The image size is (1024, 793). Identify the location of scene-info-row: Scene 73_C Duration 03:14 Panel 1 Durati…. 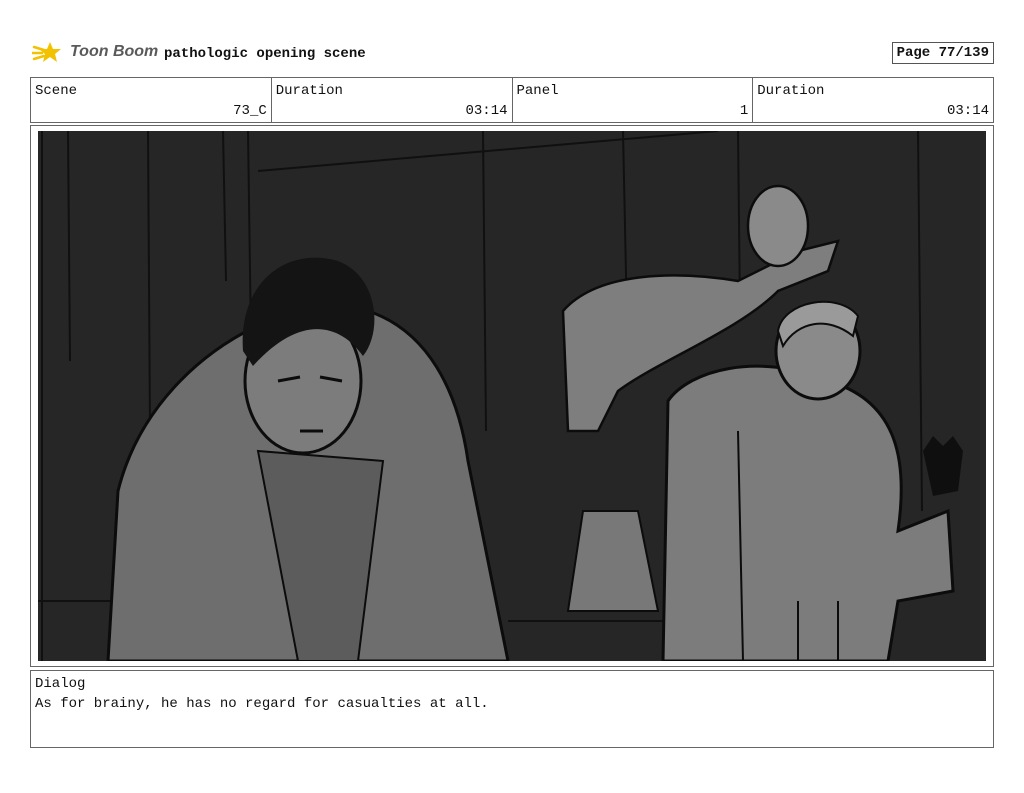
(512, 100).